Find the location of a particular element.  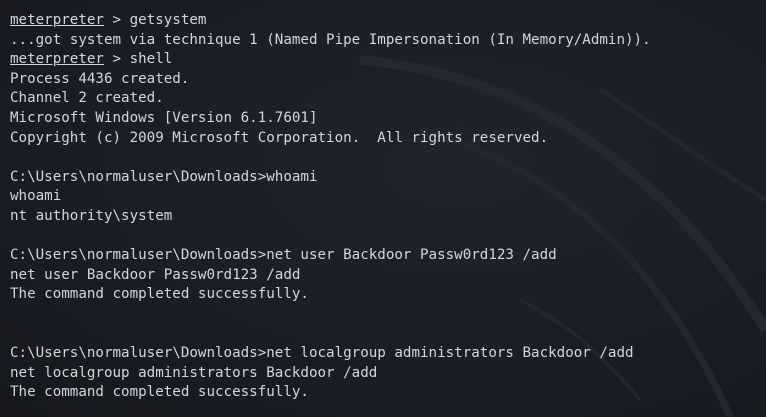

terminal-line-text: nt authority\system is located at coordinates (91, 215).